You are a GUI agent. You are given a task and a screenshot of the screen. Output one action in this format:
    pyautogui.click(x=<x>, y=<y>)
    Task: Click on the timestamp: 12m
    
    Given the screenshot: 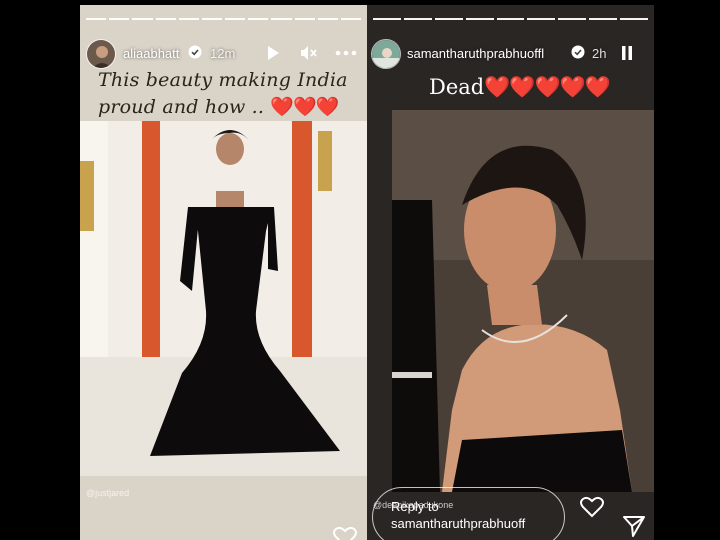 What is the action you would take?
    pyautogui.click(x=223, y=53)
    